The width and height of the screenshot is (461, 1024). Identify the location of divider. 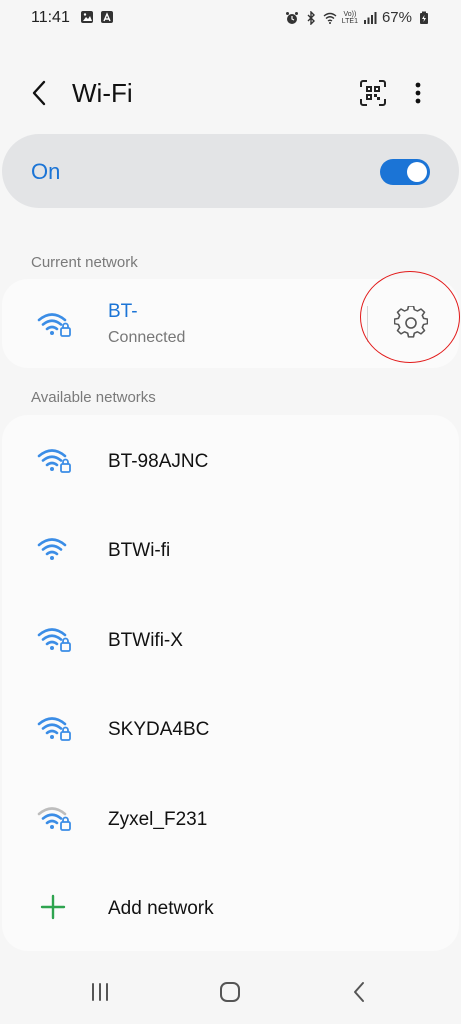
(367, 324).